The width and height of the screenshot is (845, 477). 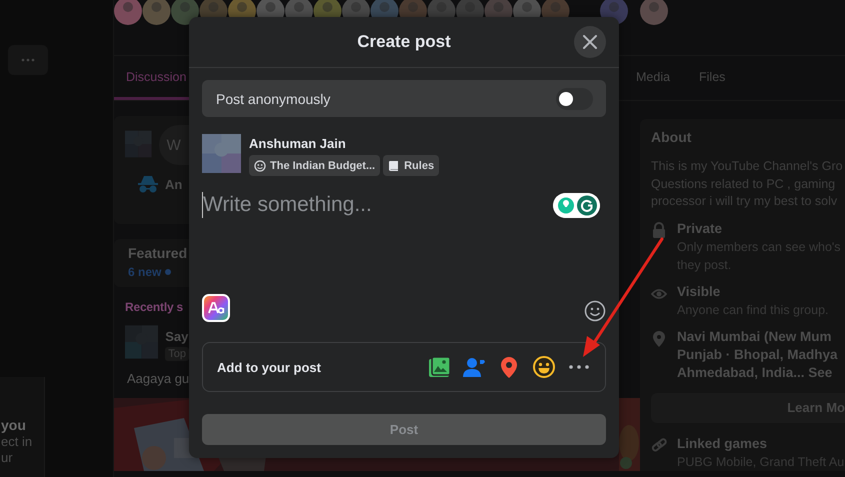 What do you see at coordinates (17, 441) in the screenshot?
I see `sidebar-text: ect in` at bounding box center [17, 441].